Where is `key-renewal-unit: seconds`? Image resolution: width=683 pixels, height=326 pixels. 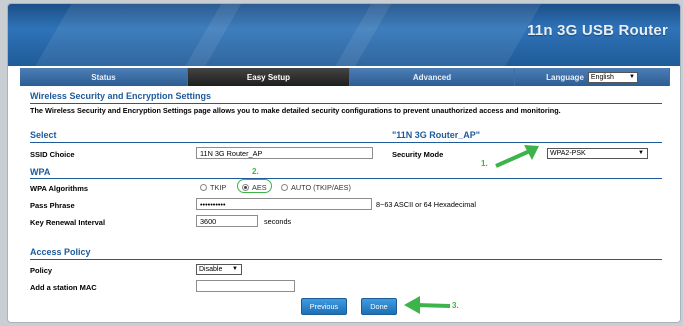 key-renewal-unit: seconds is located at coordinates (278, 221).